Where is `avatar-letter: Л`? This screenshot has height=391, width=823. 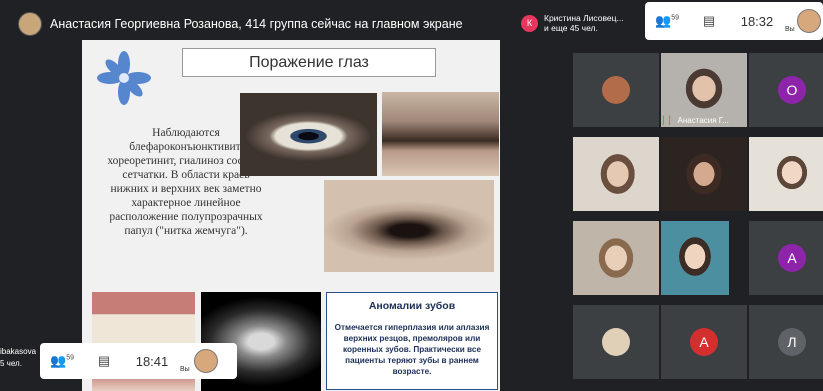 avatar-letter: Л is located at coordinates (792, 342).